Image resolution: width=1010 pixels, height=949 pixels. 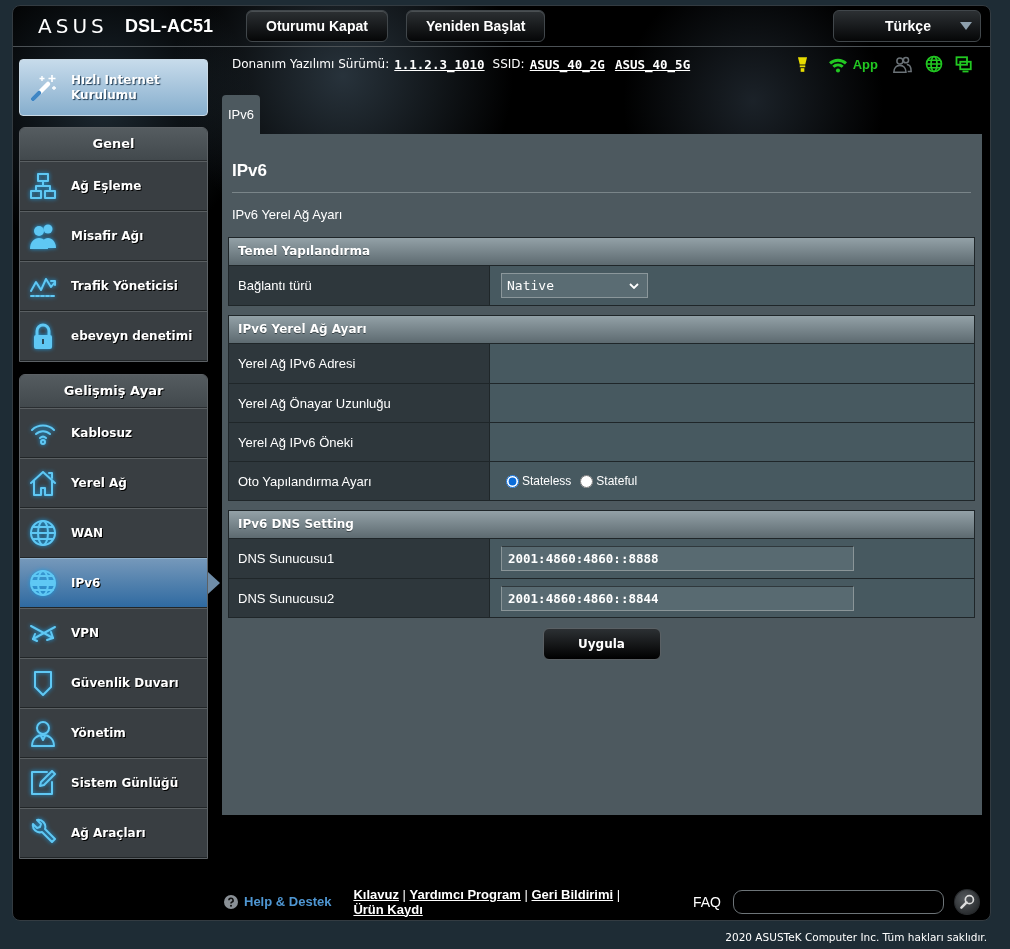 I want to click on search-icon, so click(x=967, y=901).